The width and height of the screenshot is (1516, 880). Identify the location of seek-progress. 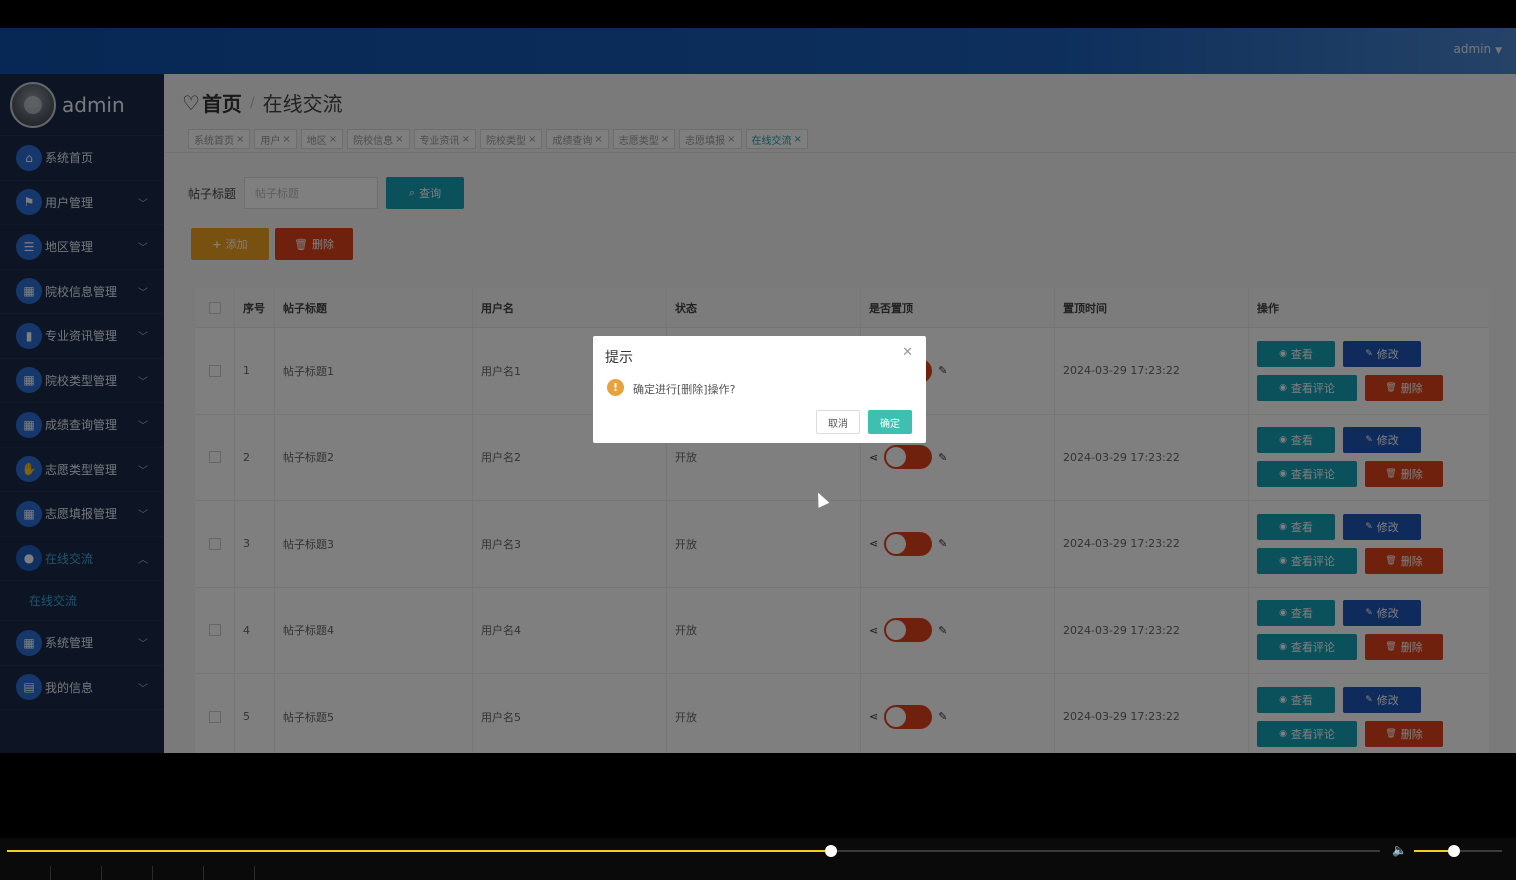
(419, 851).